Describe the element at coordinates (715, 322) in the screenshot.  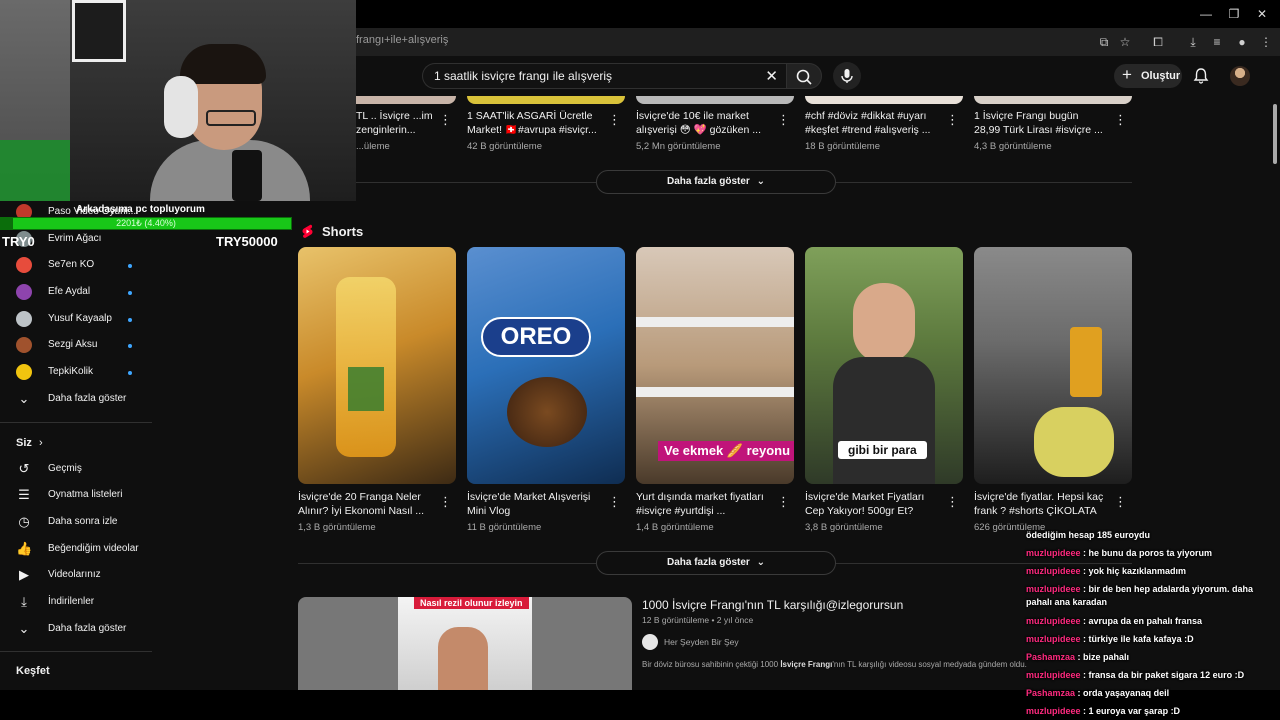
I see `shelf-shape` at that location.